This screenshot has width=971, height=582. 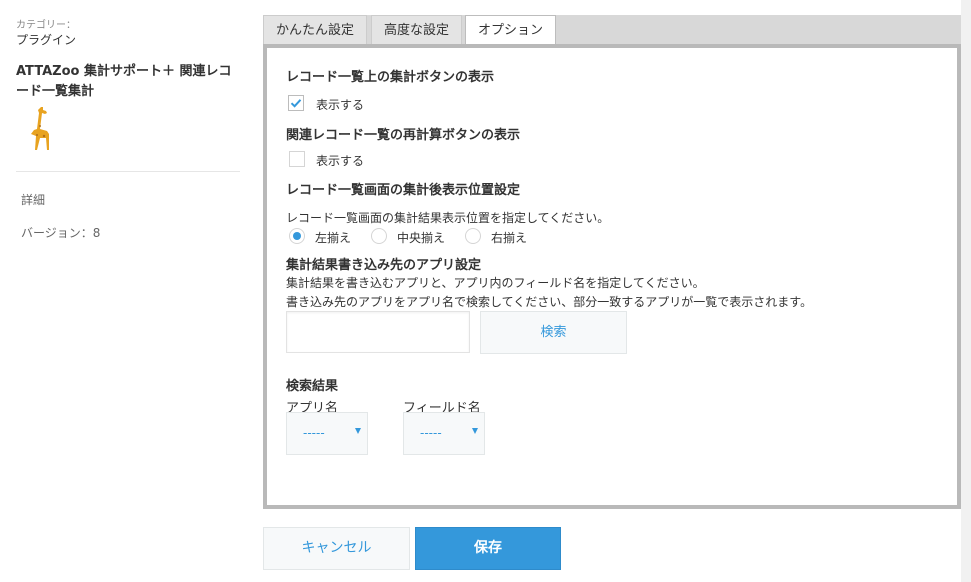 What do you see at coordinates (448, 218) in the screenshot?
I see `display-position-description: レコード一覧画面の集計結果表示位置を指定してください。` at bounding box center [448, 218].